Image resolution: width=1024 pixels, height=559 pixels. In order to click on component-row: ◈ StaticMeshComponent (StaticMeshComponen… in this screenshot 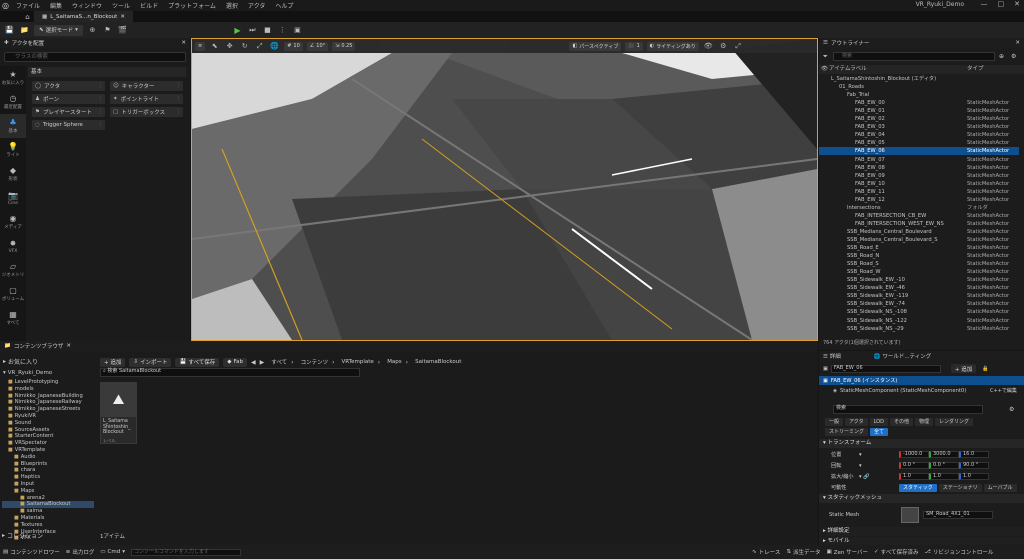, I will do `click(921, 390)`.